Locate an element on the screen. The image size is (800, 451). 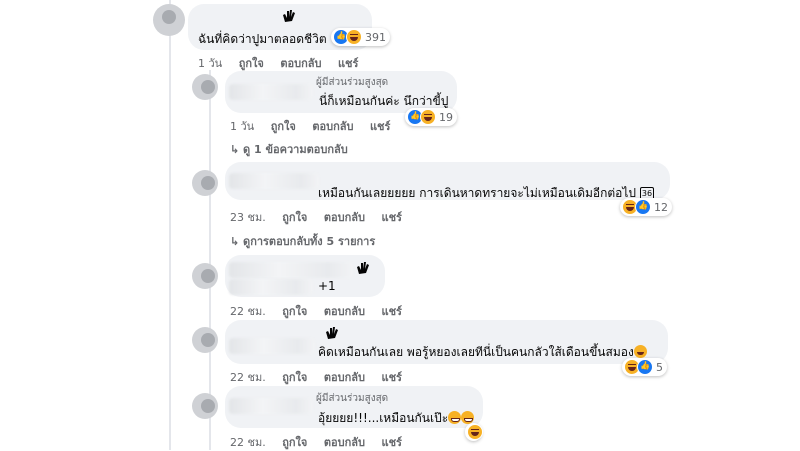
view-replies-link: ↳ ดูการตอบกลับทั้ง 5 รายการ is located at coordinates (302, 241).